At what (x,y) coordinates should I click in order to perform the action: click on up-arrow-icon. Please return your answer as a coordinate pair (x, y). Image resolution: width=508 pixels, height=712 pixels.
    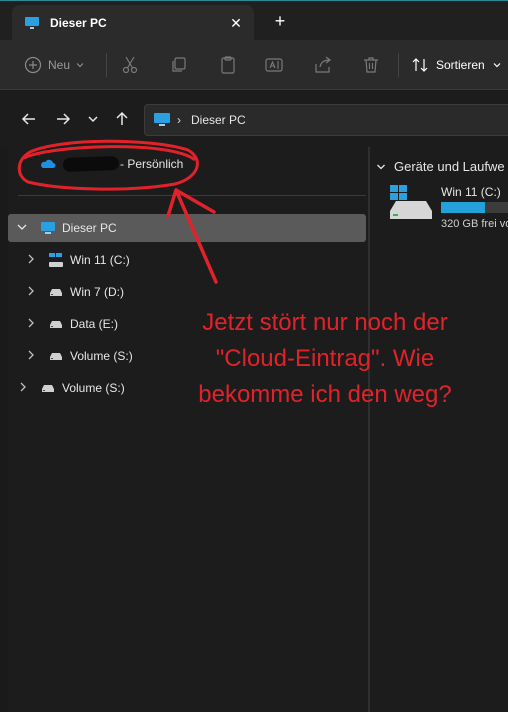
    Looking at the image, I should click on (122, 119).